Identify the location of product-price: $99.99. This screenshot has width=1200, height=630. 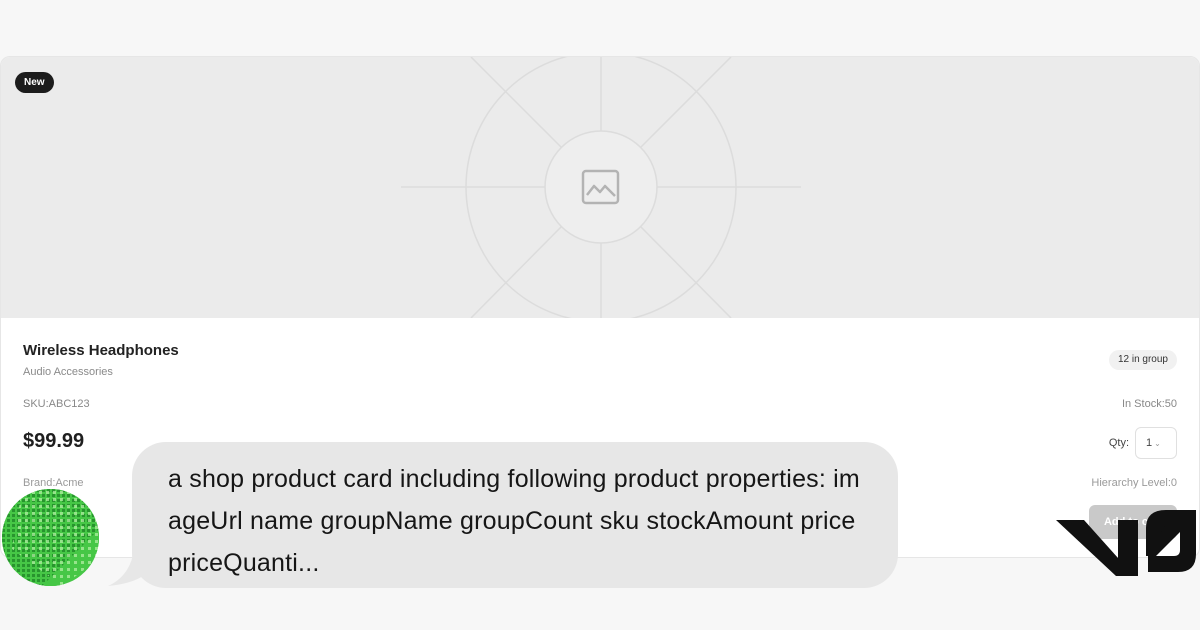
(54, 441).